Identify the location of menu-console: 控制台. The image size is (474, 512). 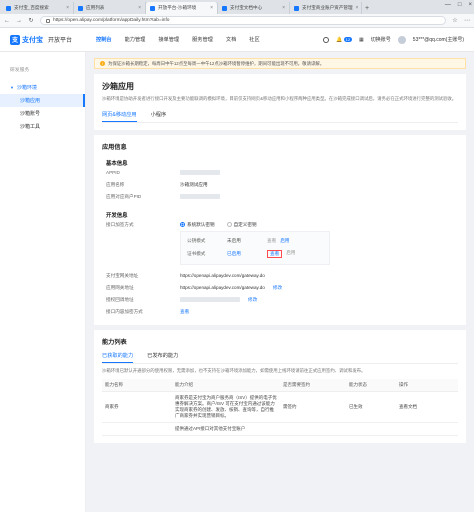
(104, 39).